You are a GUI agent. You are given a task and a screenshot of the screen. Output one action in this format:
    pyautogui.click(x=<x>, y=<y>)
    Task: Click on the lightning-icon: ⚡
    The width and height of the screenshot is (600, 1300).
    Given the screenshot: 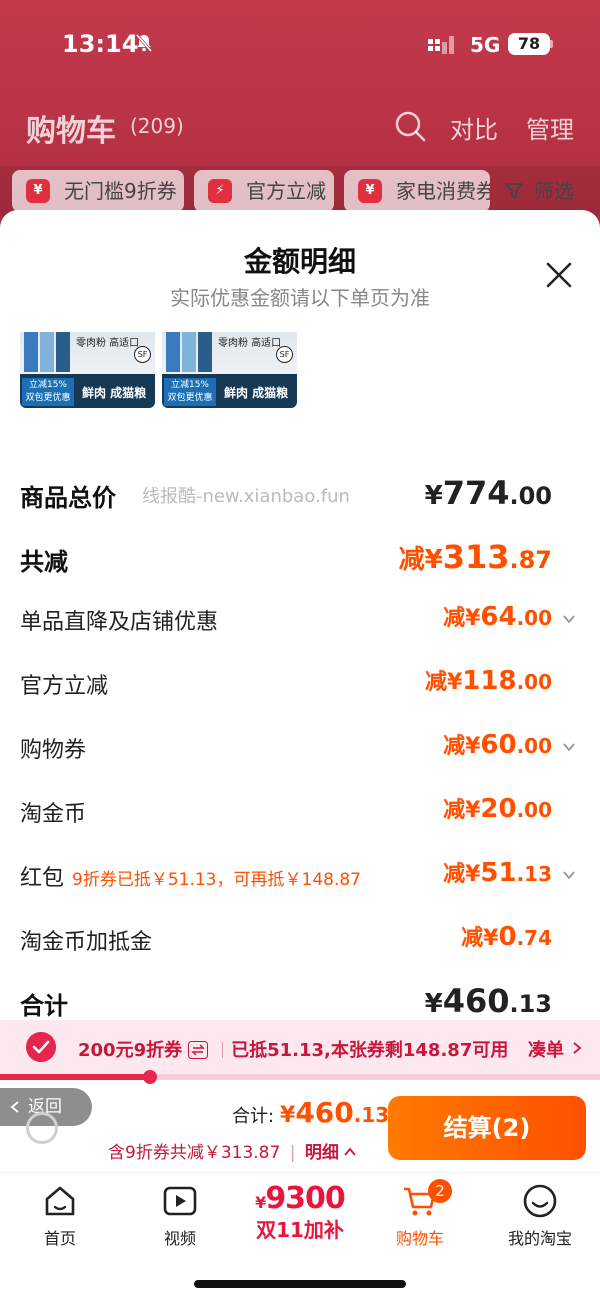 What is the action you would take?
    pyautogui.click(x=220, y=191)
    